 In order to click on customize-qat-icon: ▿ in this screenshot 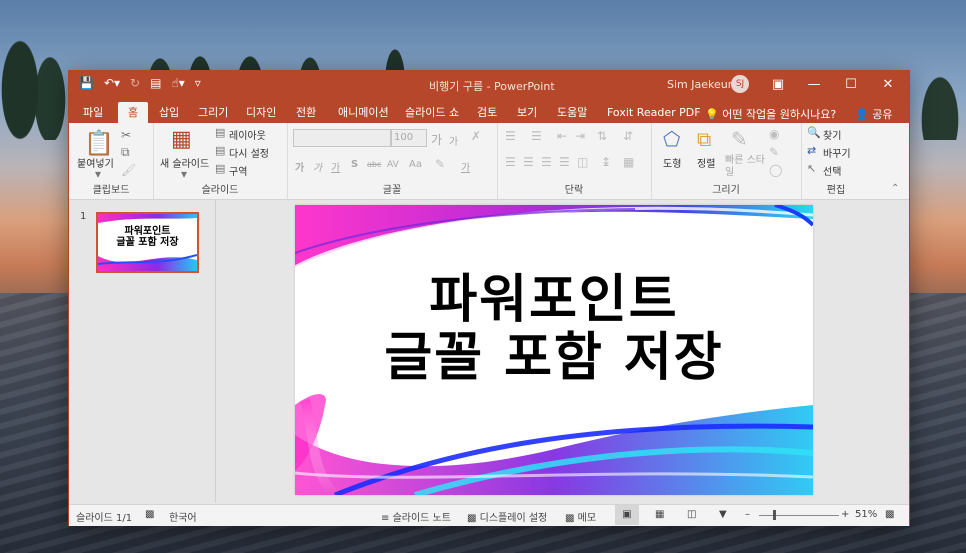, I will do `click(198, 83)`.